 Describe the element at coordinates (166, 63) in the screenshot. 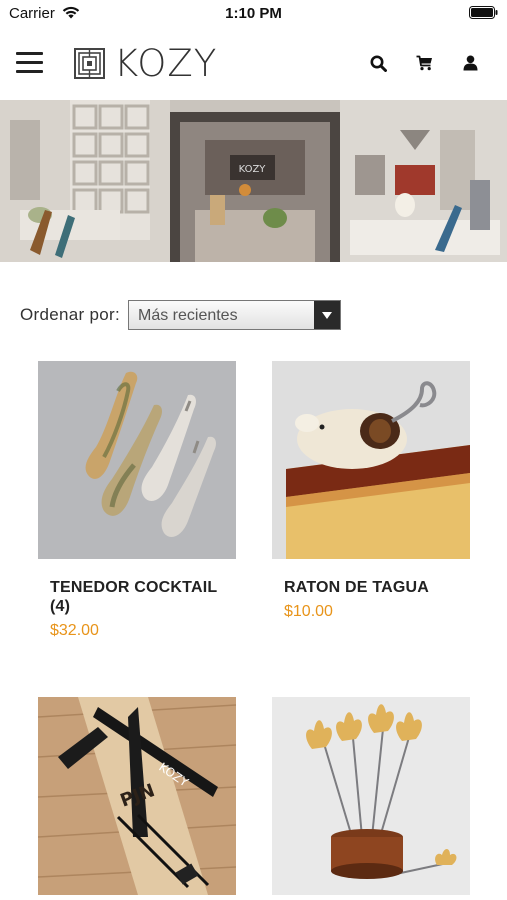

I see `brand-name: KOZY` at that location.